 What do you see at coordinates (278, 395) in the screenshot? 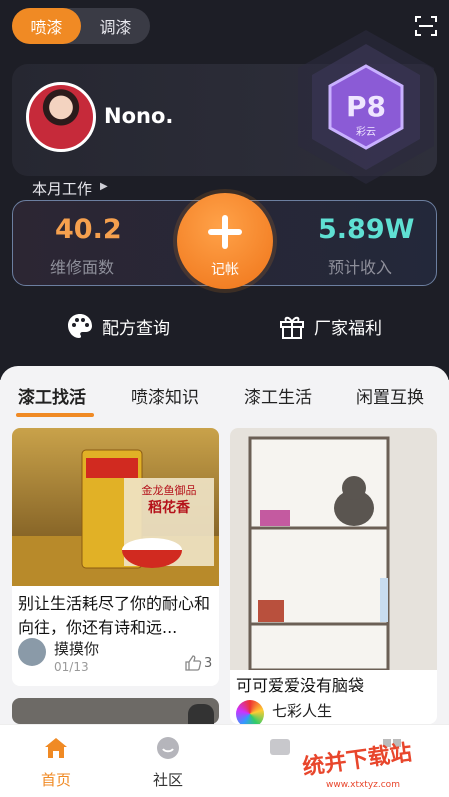
I see `tab-painter-life: 漆工生活` at bounding box center [278, 395].